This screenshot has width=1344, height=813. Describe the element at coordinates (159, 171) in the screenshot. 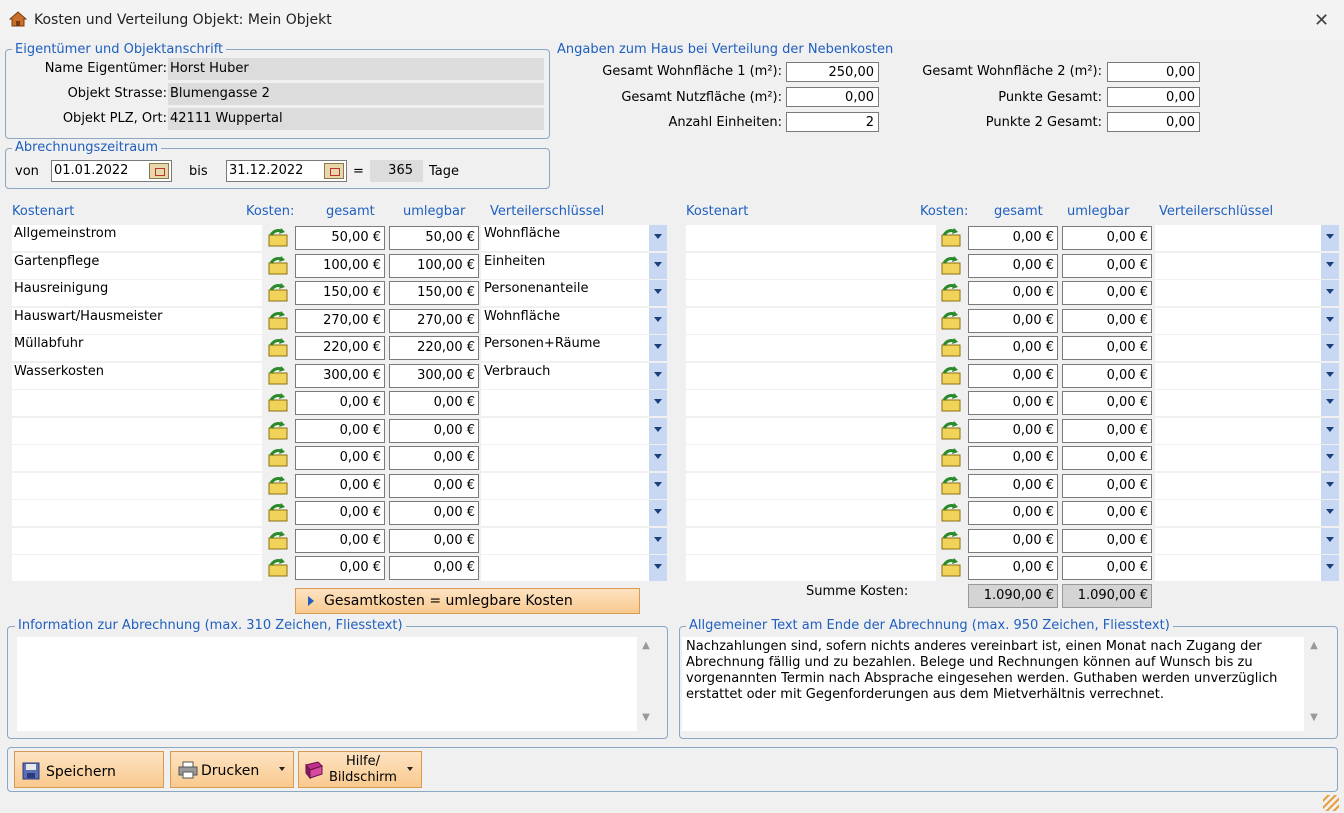

I see `calendar-icon` at that location.